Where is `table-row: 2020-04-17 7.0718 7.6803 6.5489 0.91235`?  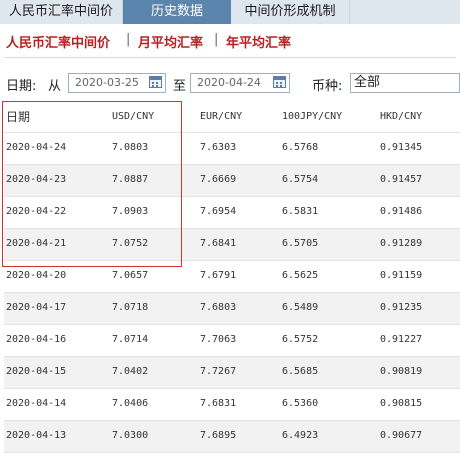 table-row: 2020-04-17 7.0718 7.6803 6.5489 0.91235 is located at coordinates (232, 309).